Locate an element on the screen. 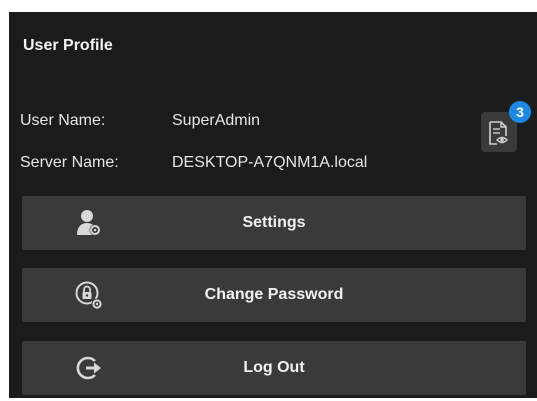 Image resolution: width=537 pixels, height=401 pixels. server-name-value: DESKTOP-A7QNM1A.local is located at coordinates (270, 162).